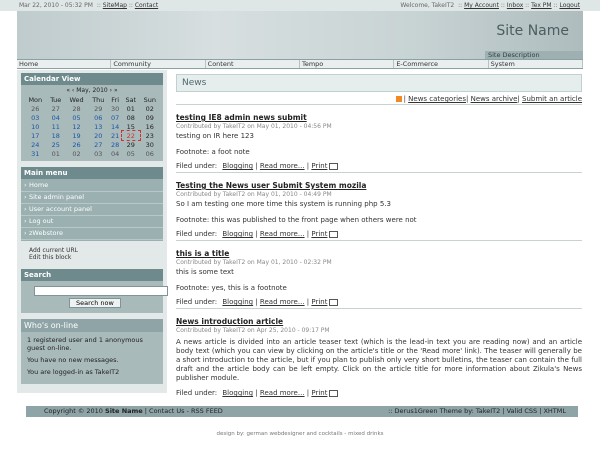 Image resolution: width=600 pixels, height=450 pixels. Describe the element at coordinates (115, 117) in the screenshot. I see `calendar-day: 07` at that location.